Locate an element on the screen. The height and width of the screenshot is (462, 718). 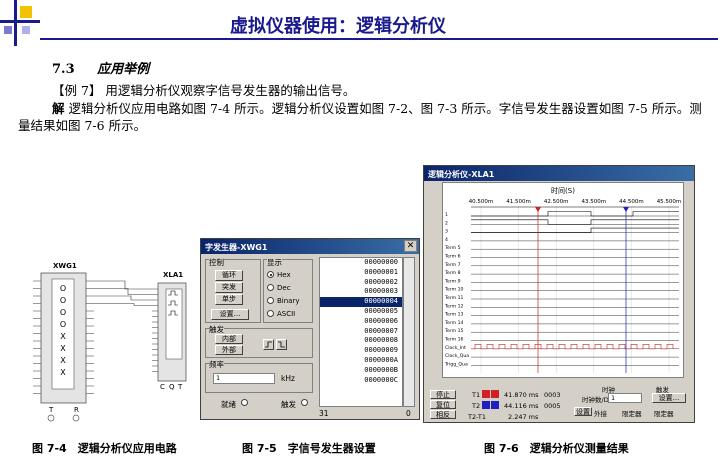
word-generator-title: 字发生器-XWG1 is located at coordinates (236, 247).